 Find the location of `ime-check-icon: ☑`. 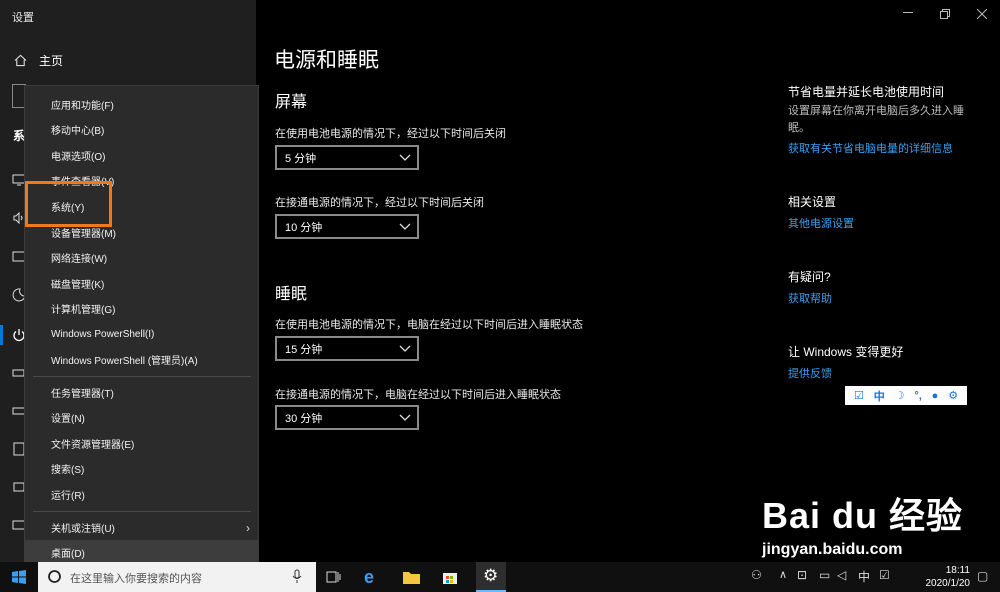

ime-check-icon: ☑ is located at coordinates (884, 575).